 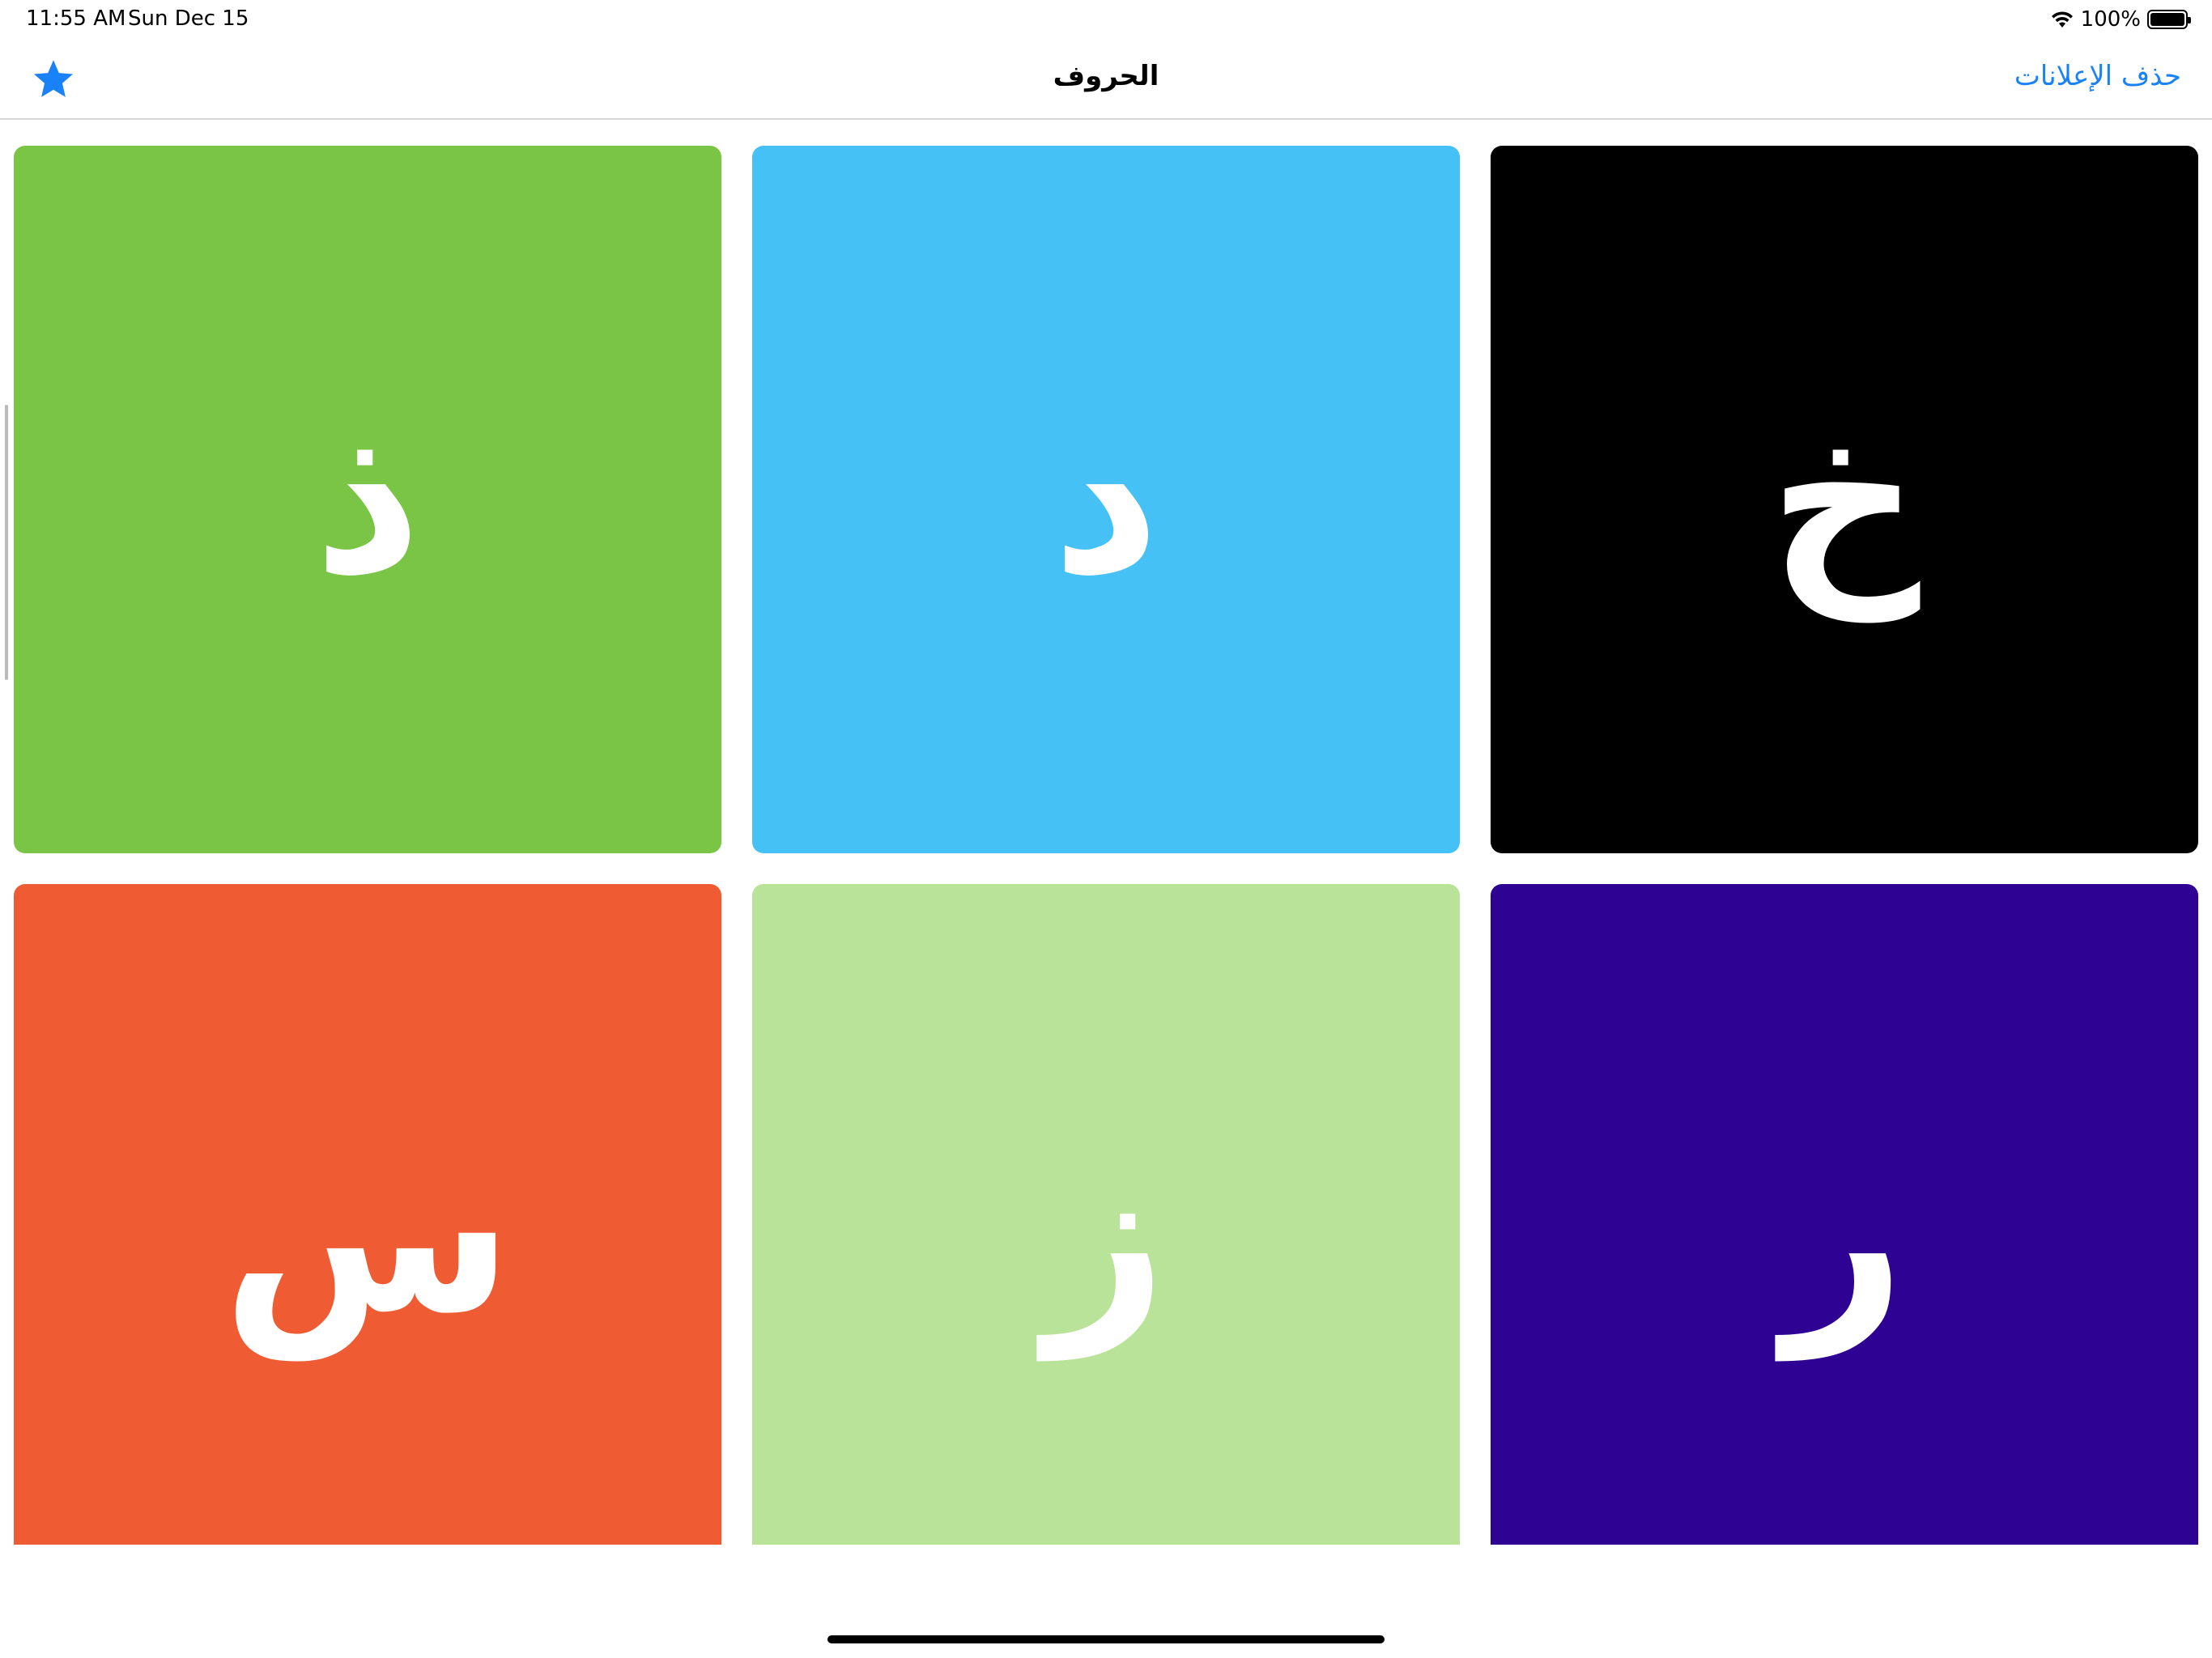 I want to click on letter-card: ز, so click(x=1106, y=1214).